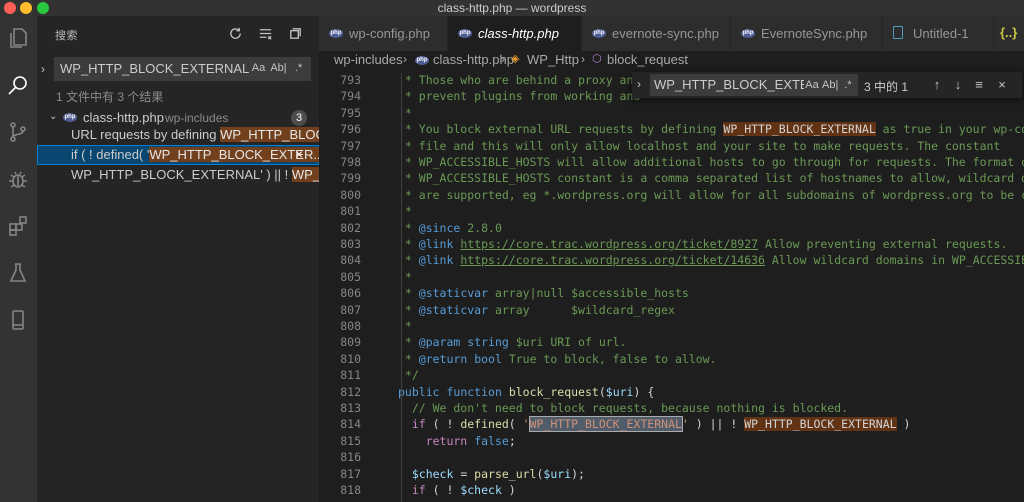 This screenshot has width=1024, height=502. What do you see at coordinates (941, 33) in the screenshot?
I see `tab-label: Untitled-1` at bounding box center [941, 33].